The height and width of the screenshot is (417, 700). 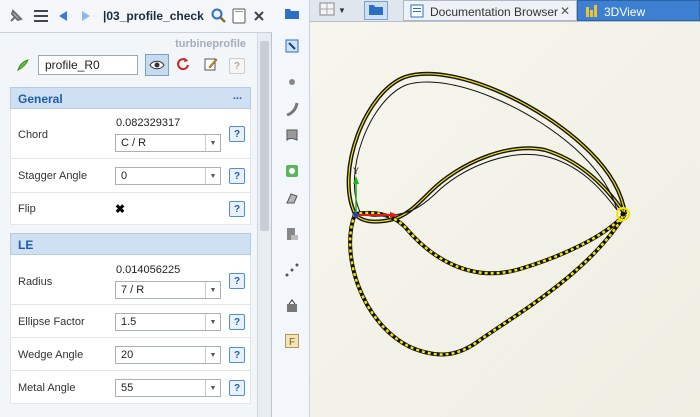 I want to click on eye-icon, so click(x=157, y=65).